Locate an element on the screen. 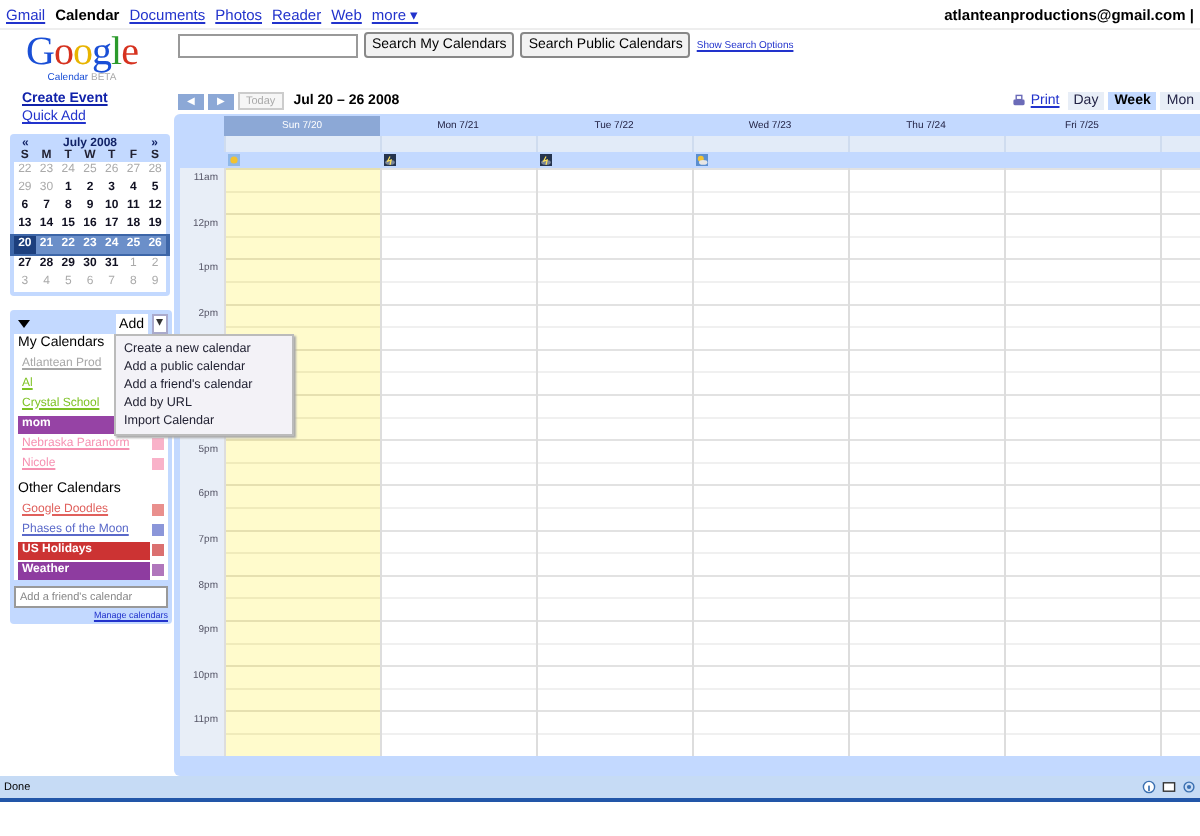  network-icon is located at coordinates (1189, 787).